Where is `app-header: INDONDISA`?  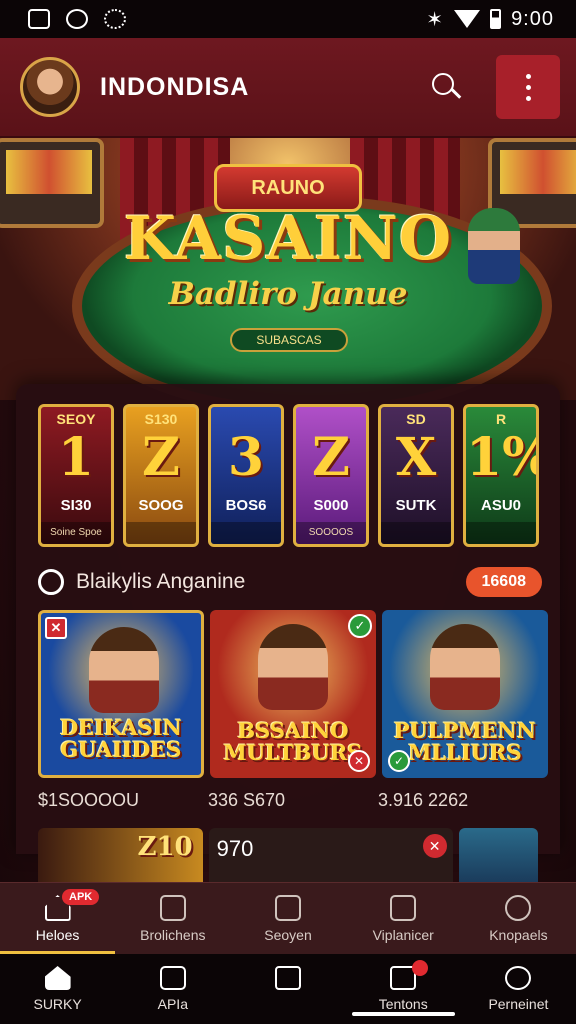
app-header: INDONDISA is located at coordinates (288, 88).